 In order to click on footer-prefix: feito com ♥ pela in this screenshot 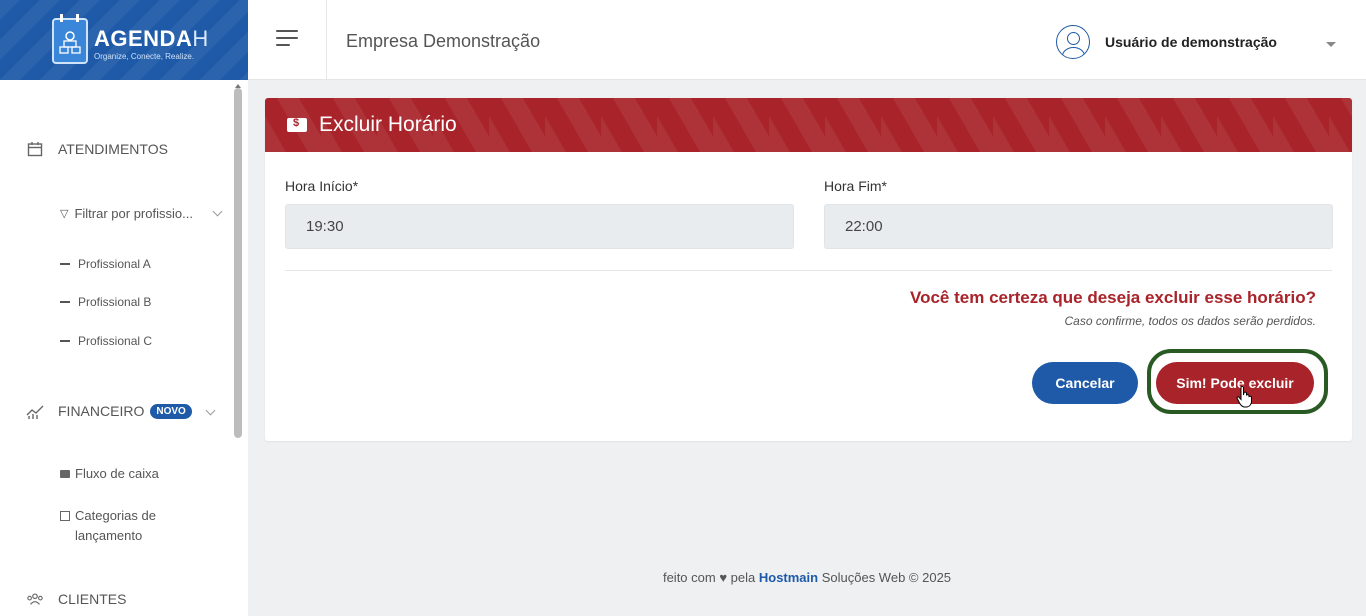, I will do `click(709, 577)`.